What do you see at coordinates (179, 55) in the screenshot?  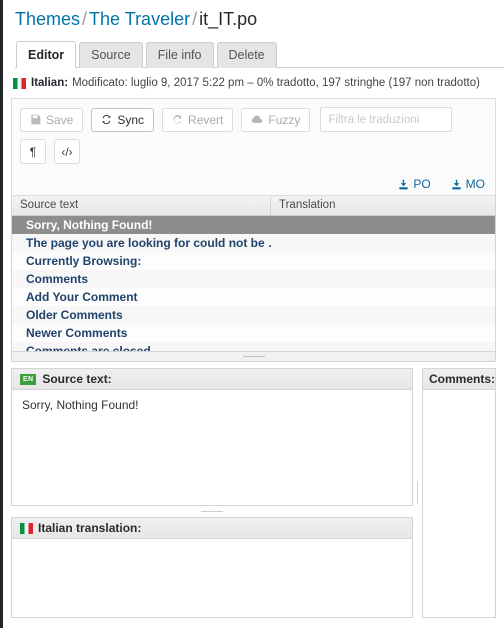 I see `tab-file-info: File info` at bounding box center [179, 55].